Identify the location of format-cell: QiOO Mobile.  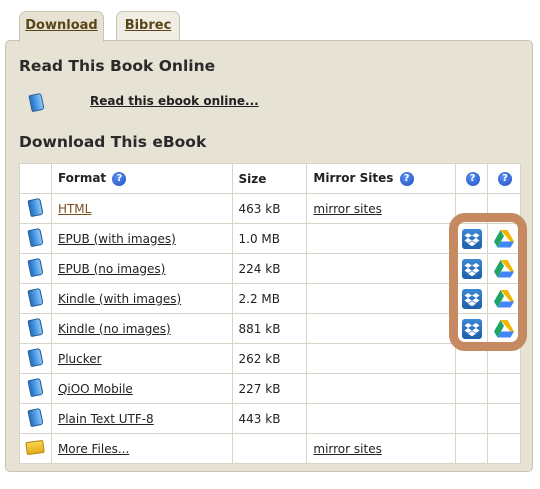
(141, 388).